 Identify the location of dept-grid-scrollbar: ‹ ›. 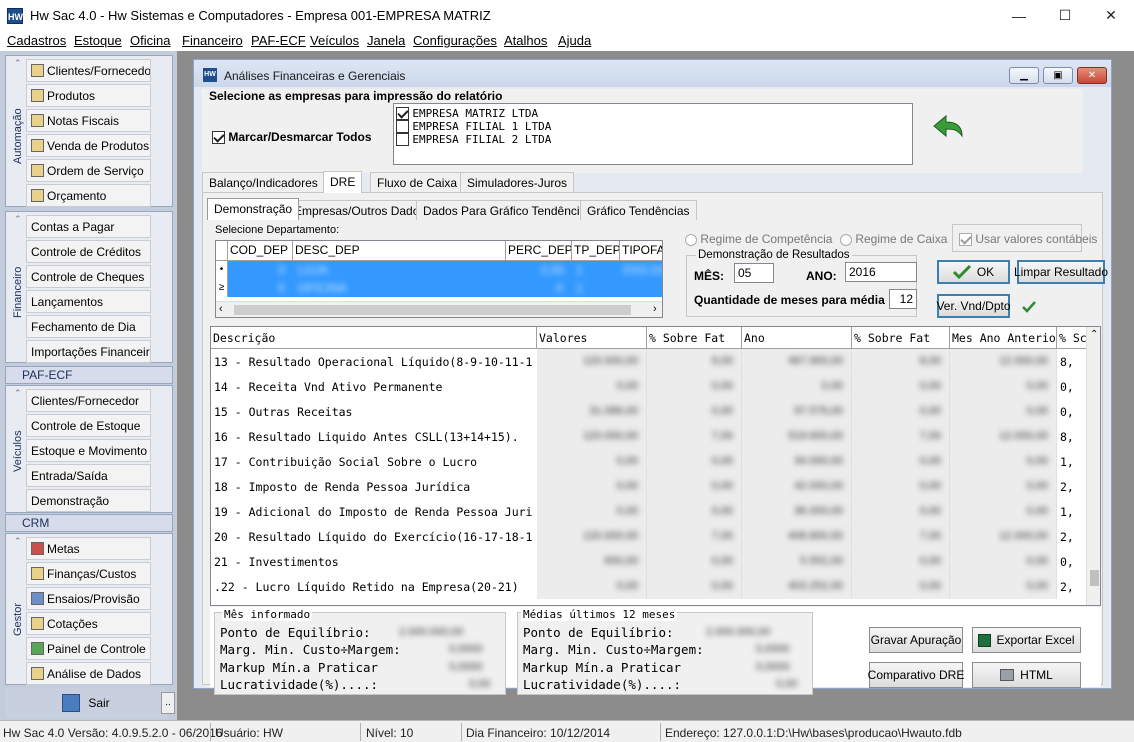
(439, 309).